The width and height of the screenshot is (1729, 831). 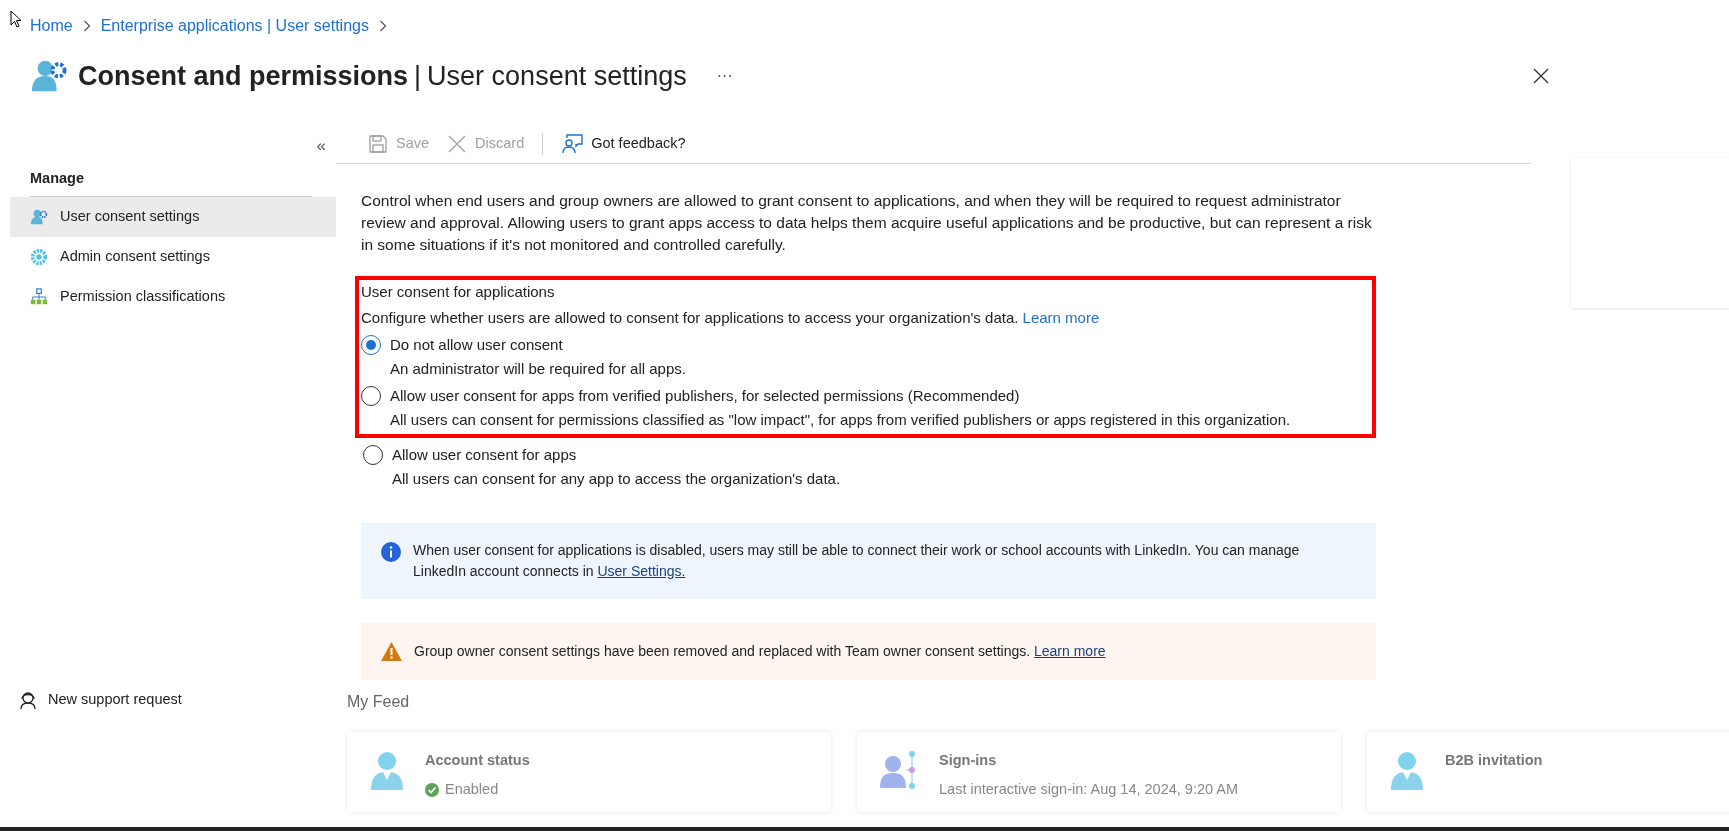 I want to click on sidebar-item: User consent settings, so click(x=173, y=217).